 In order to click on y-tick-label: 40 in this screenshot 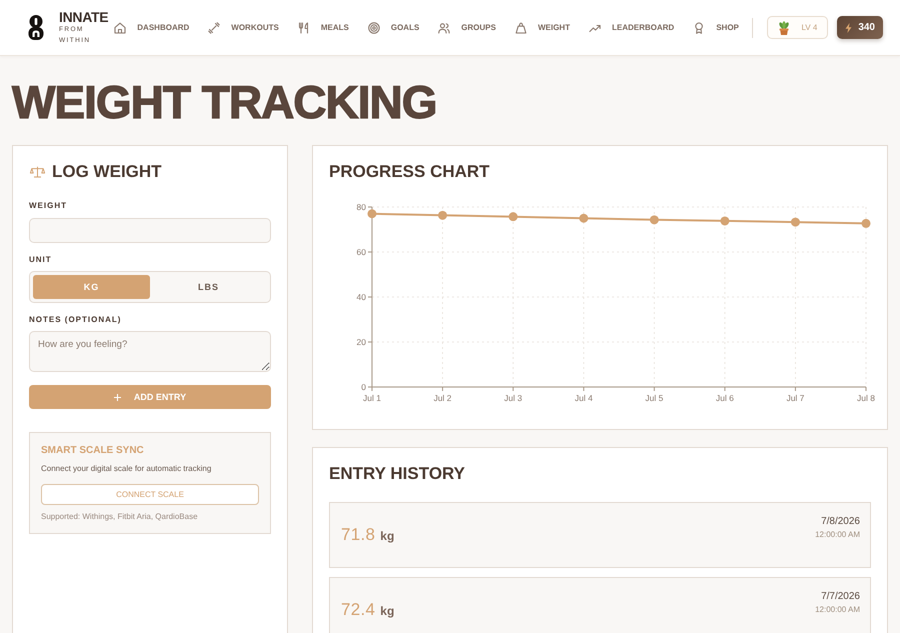, I will do `click(361, 297)`.